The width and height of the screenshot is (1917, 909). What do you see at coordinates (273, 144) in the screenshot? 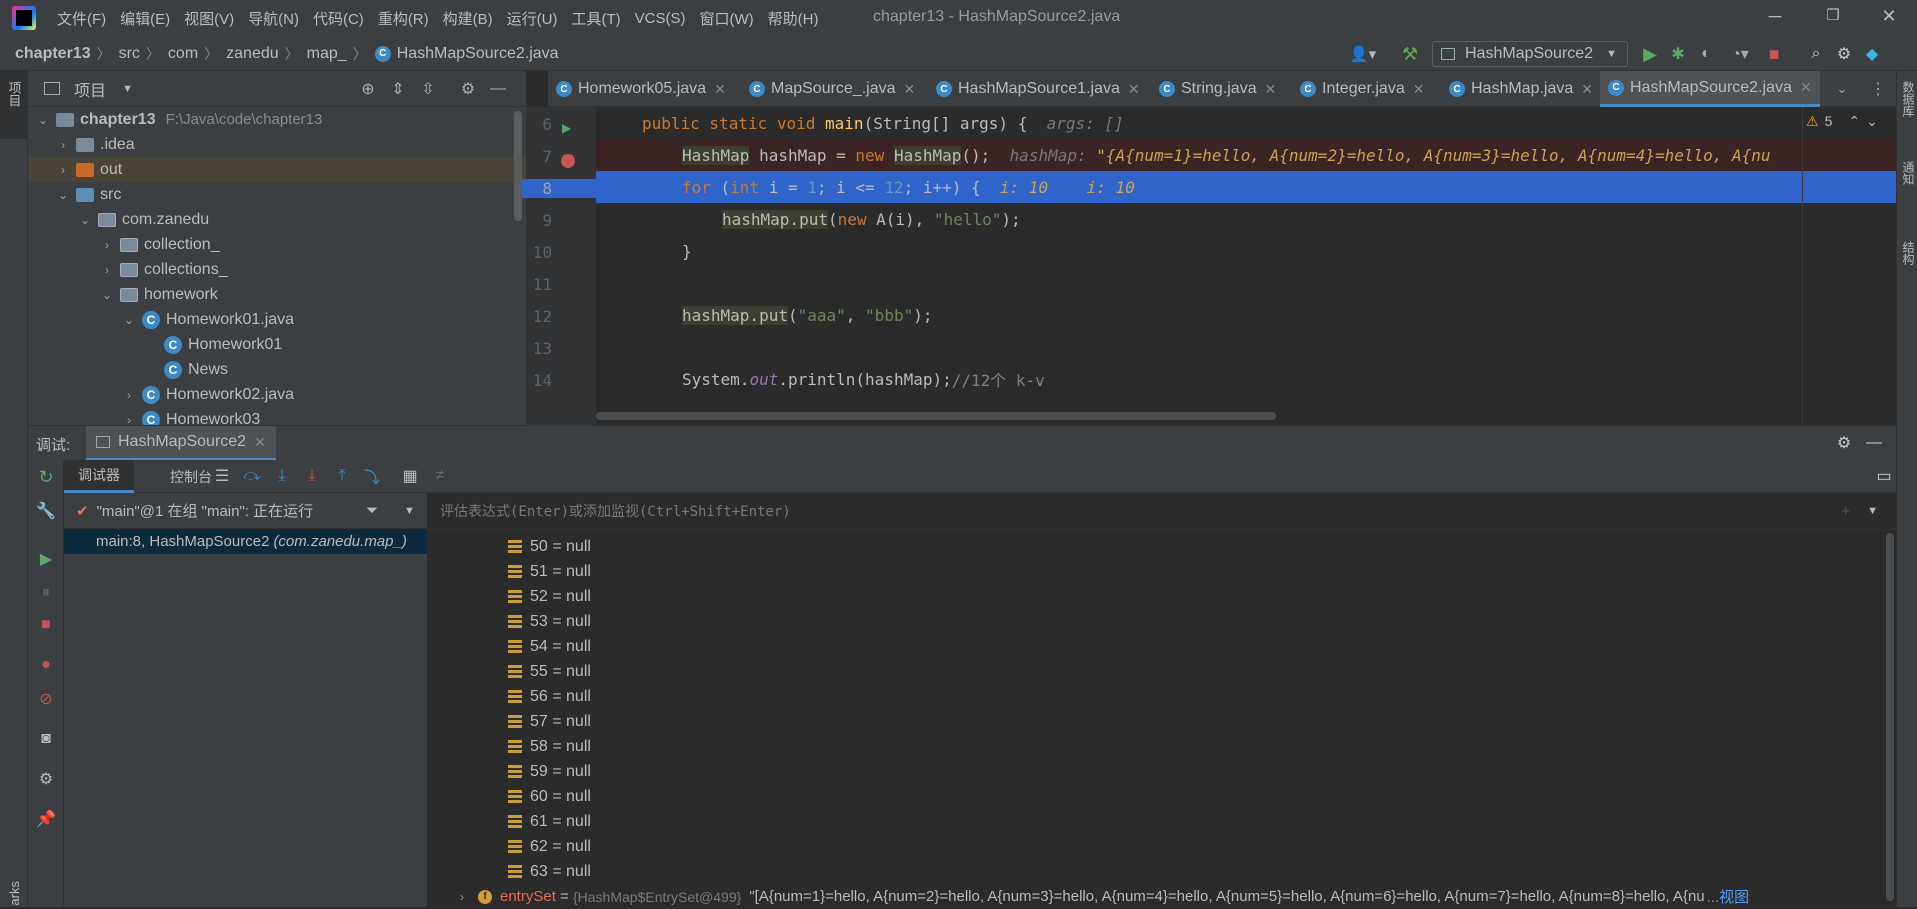
I see `tree-item-idea: › .idea` at bounding box center [273, 144].